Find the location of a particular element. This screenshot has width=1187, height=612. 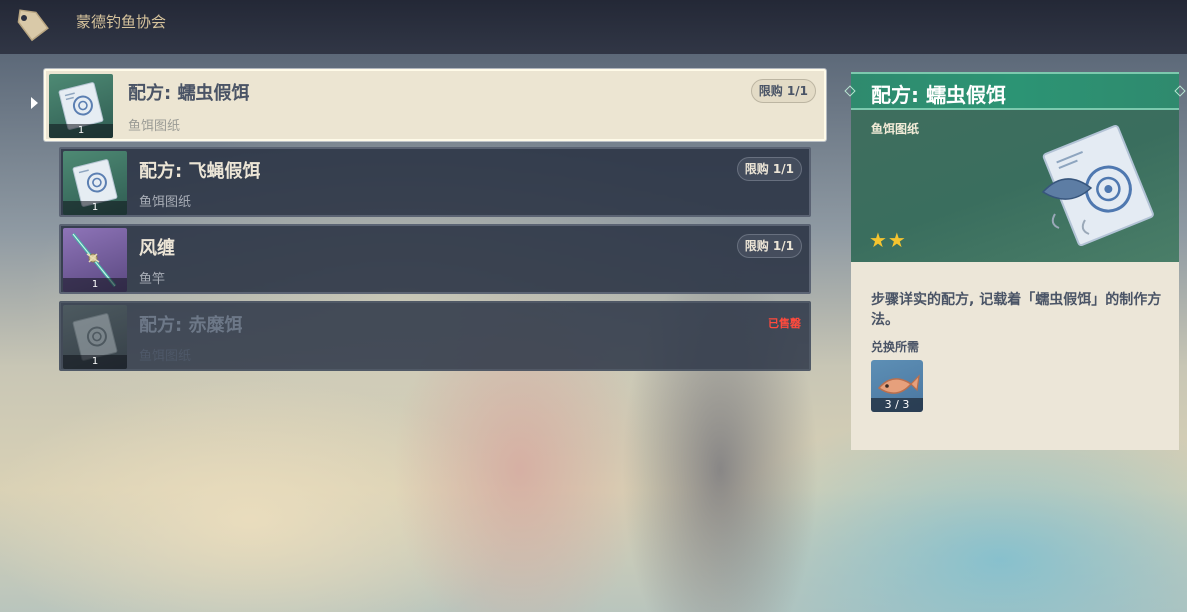

shop-item-windtangler: 1 风缠 鱼竿 限购 1/1 is located at coordinates (435, 259).